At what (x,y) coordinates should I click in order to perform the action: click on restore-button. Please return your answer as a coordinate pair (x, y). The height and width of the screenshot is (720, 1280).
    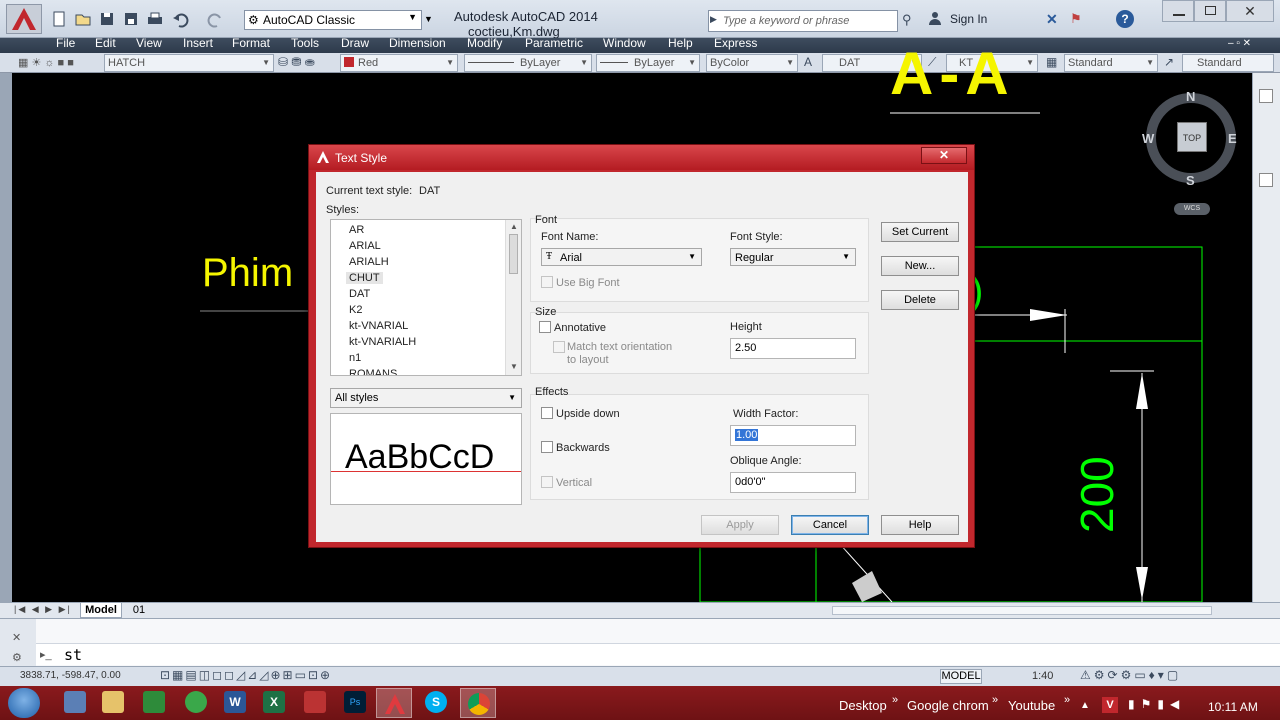
    Looking at the image, I should click on (1210, 11).